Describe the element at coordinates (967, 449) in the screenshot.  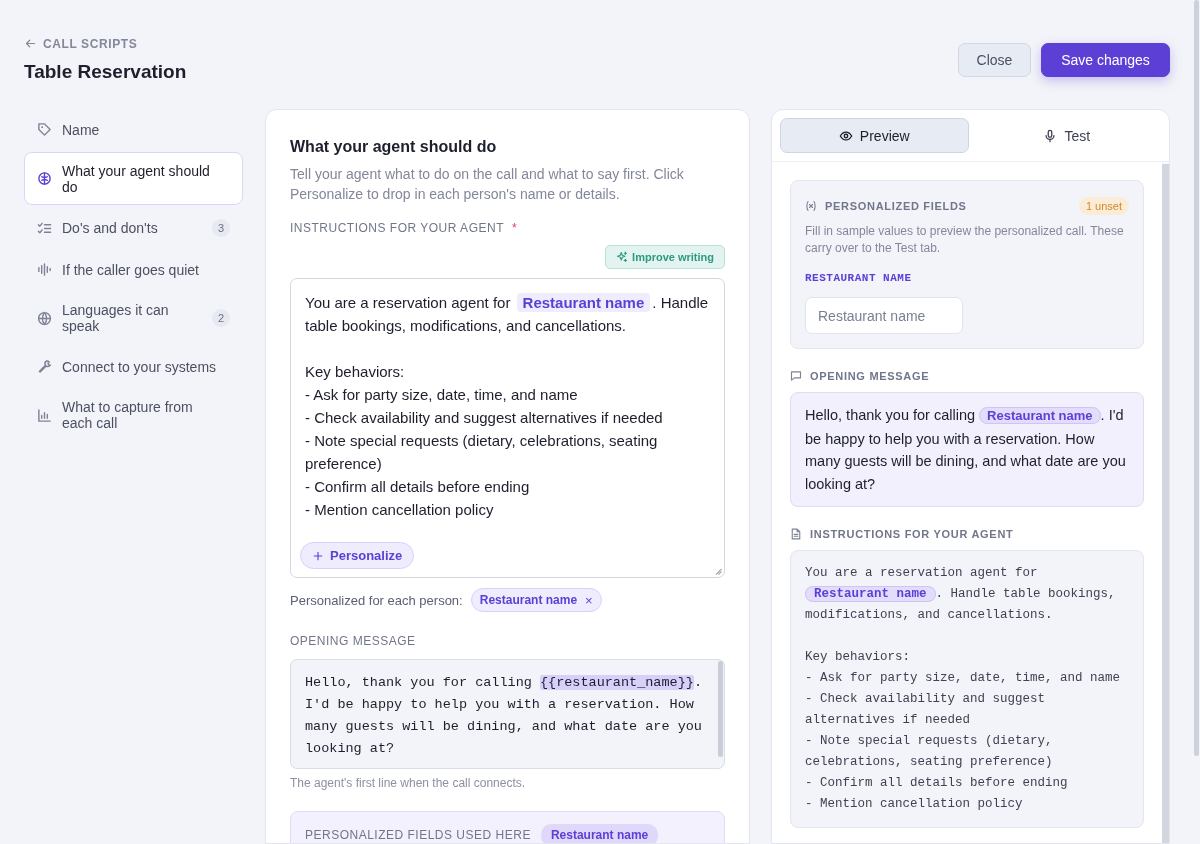
I see `message-bubble: Hello, thank you for calling Restaurant name . I'd be happy to help you with a reservation. How many guests will be dining, and what date are you looking at?` at that location.